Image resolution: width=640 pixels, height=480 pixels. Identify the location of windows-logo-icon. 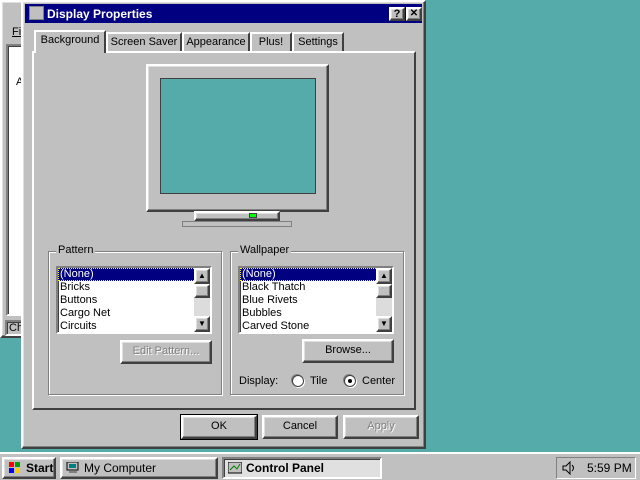
(14, 467).